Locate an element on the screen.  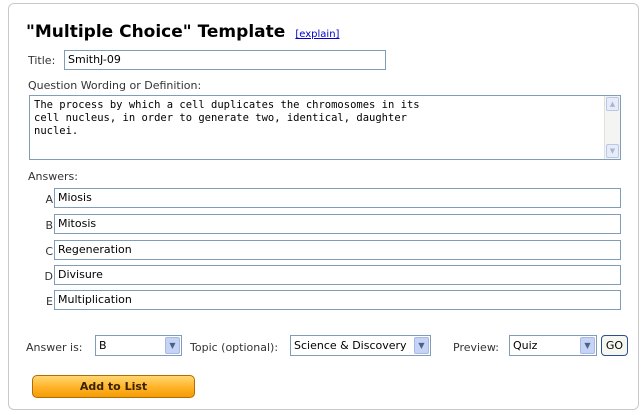
answer-is-value: B is located at coordinates (103, 345).